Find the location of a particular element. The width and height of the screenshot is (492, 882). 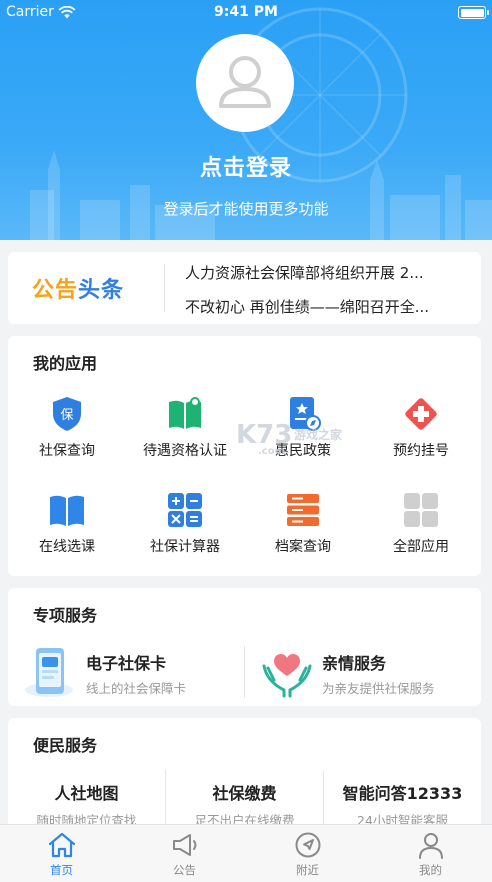

special-services-card: 专项服务 电子社保卡 线上的社会保障卡 亲情服务 为亲友提供社保服务 is located at coordinates (244, 647).